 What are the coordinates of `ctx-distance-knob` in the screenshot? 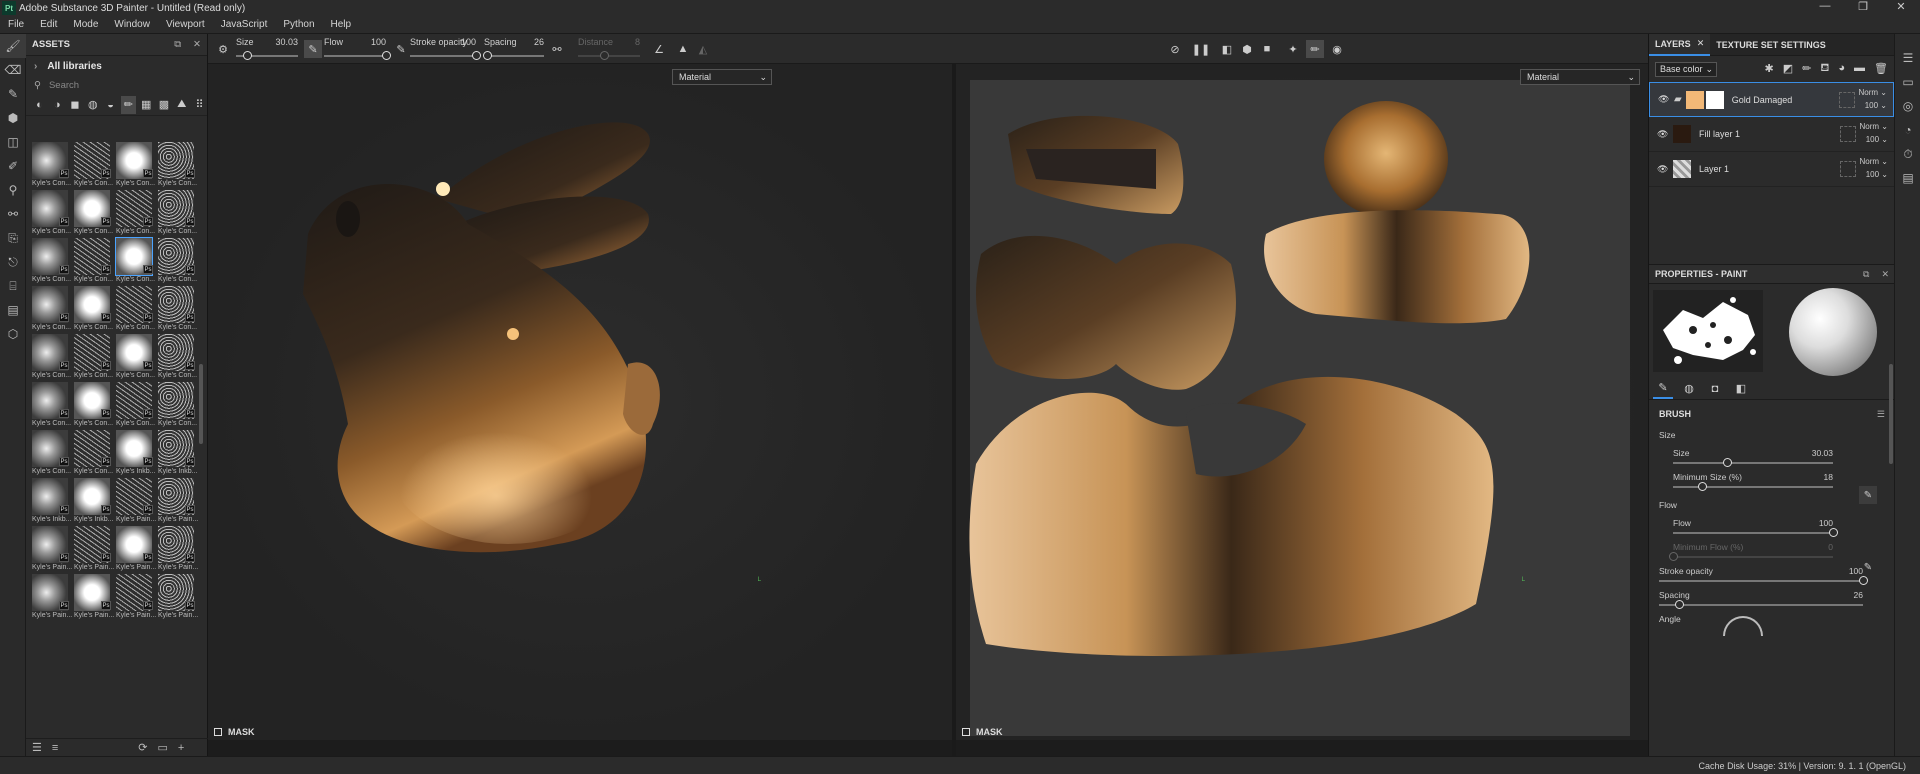 It's located at (604, 55).